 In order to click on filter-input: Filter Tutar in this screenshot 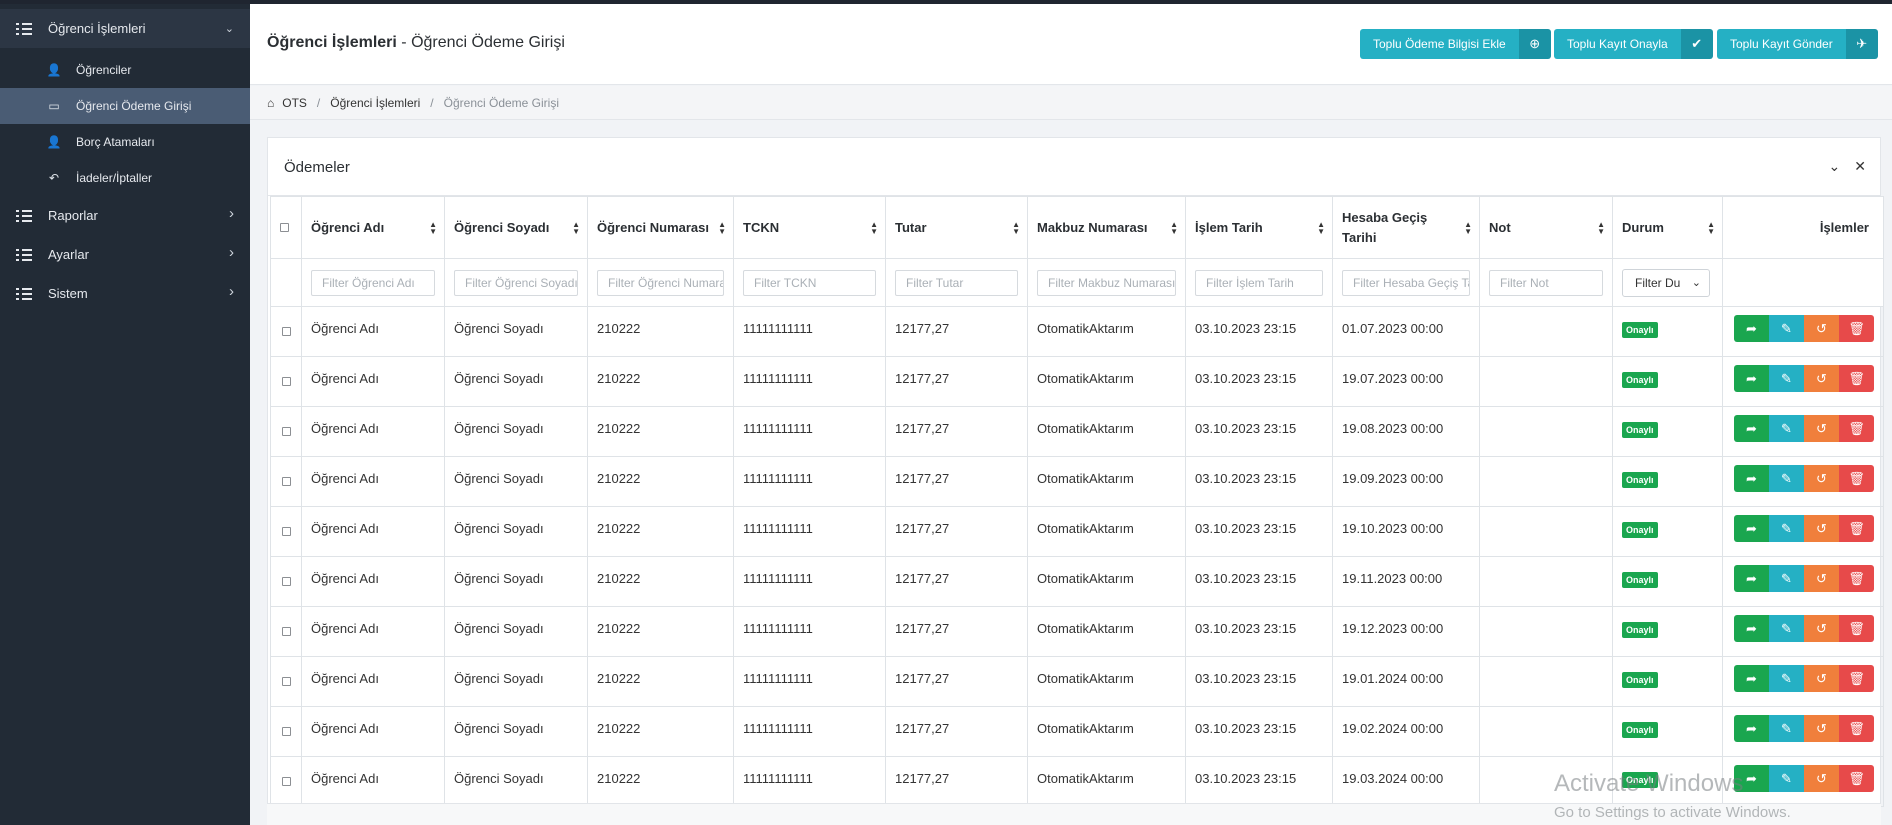, I will do `click(956, 282)`.